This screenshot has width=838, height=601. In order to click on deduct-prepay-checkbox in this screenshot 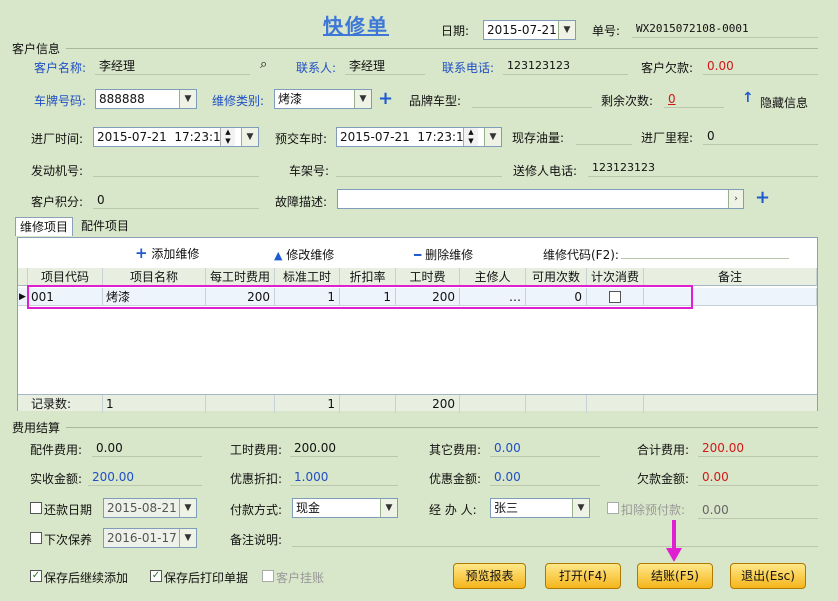, I will do `click(613, 508)`.